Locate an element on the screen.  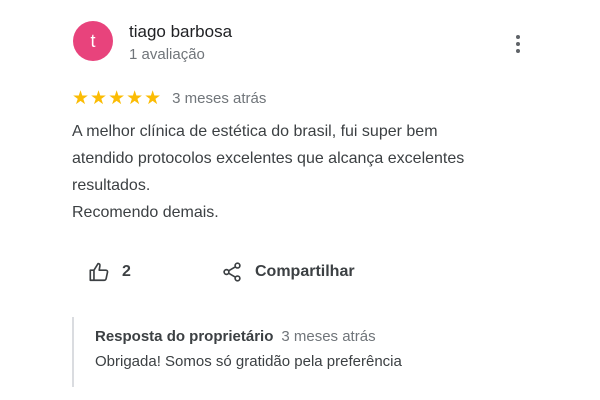
owner-reply-date: 3 meses atrás is located at coordinates (328, 336).